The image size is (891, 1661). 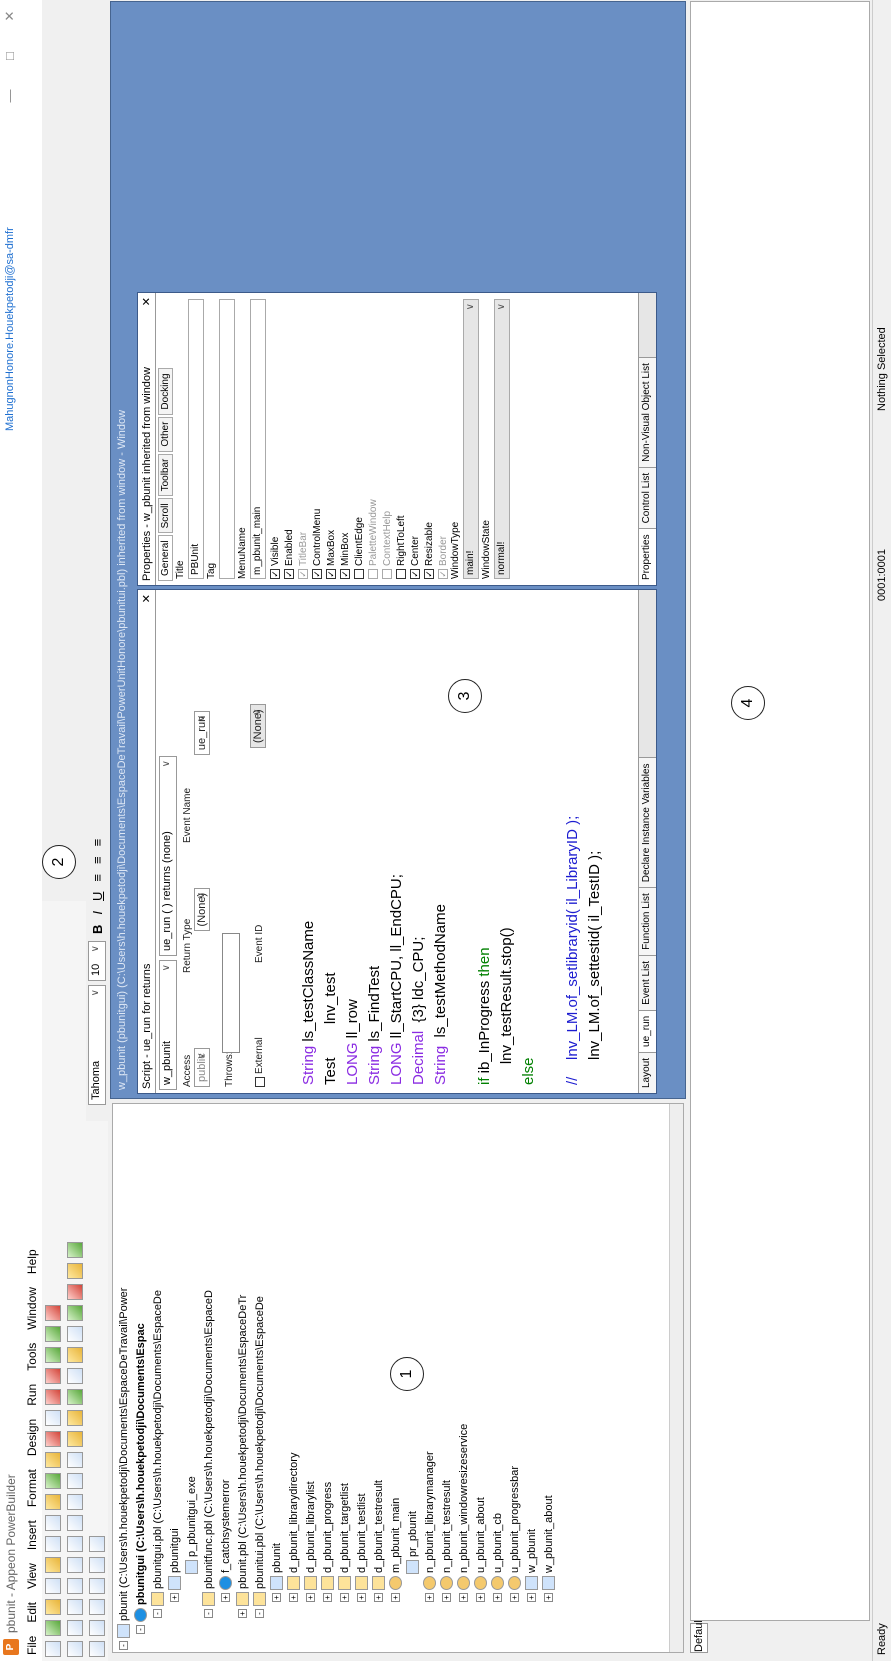 I want to click on menu-edit: Edit, so click(x=32, y=1612).